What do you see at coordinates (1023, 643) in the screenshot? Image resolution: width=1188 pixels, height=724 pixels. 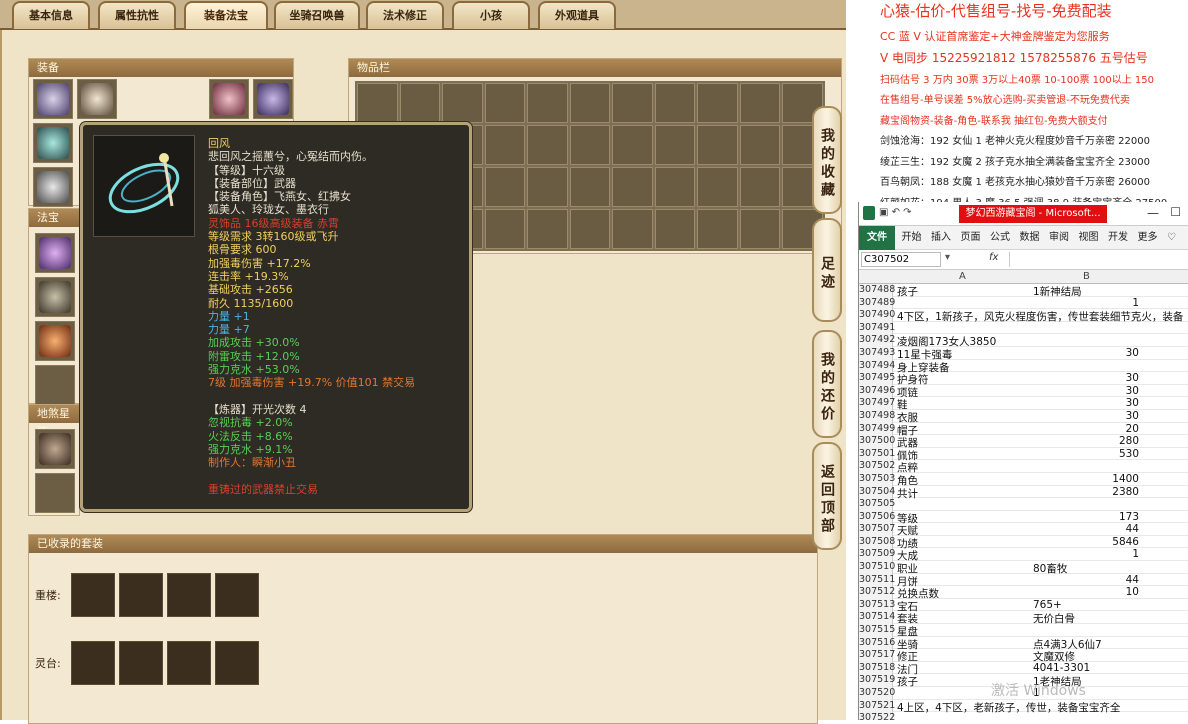 I see `sheet-row: 307516 坐骑 点4满3人6仙7` at bounding box center [1023, 643].